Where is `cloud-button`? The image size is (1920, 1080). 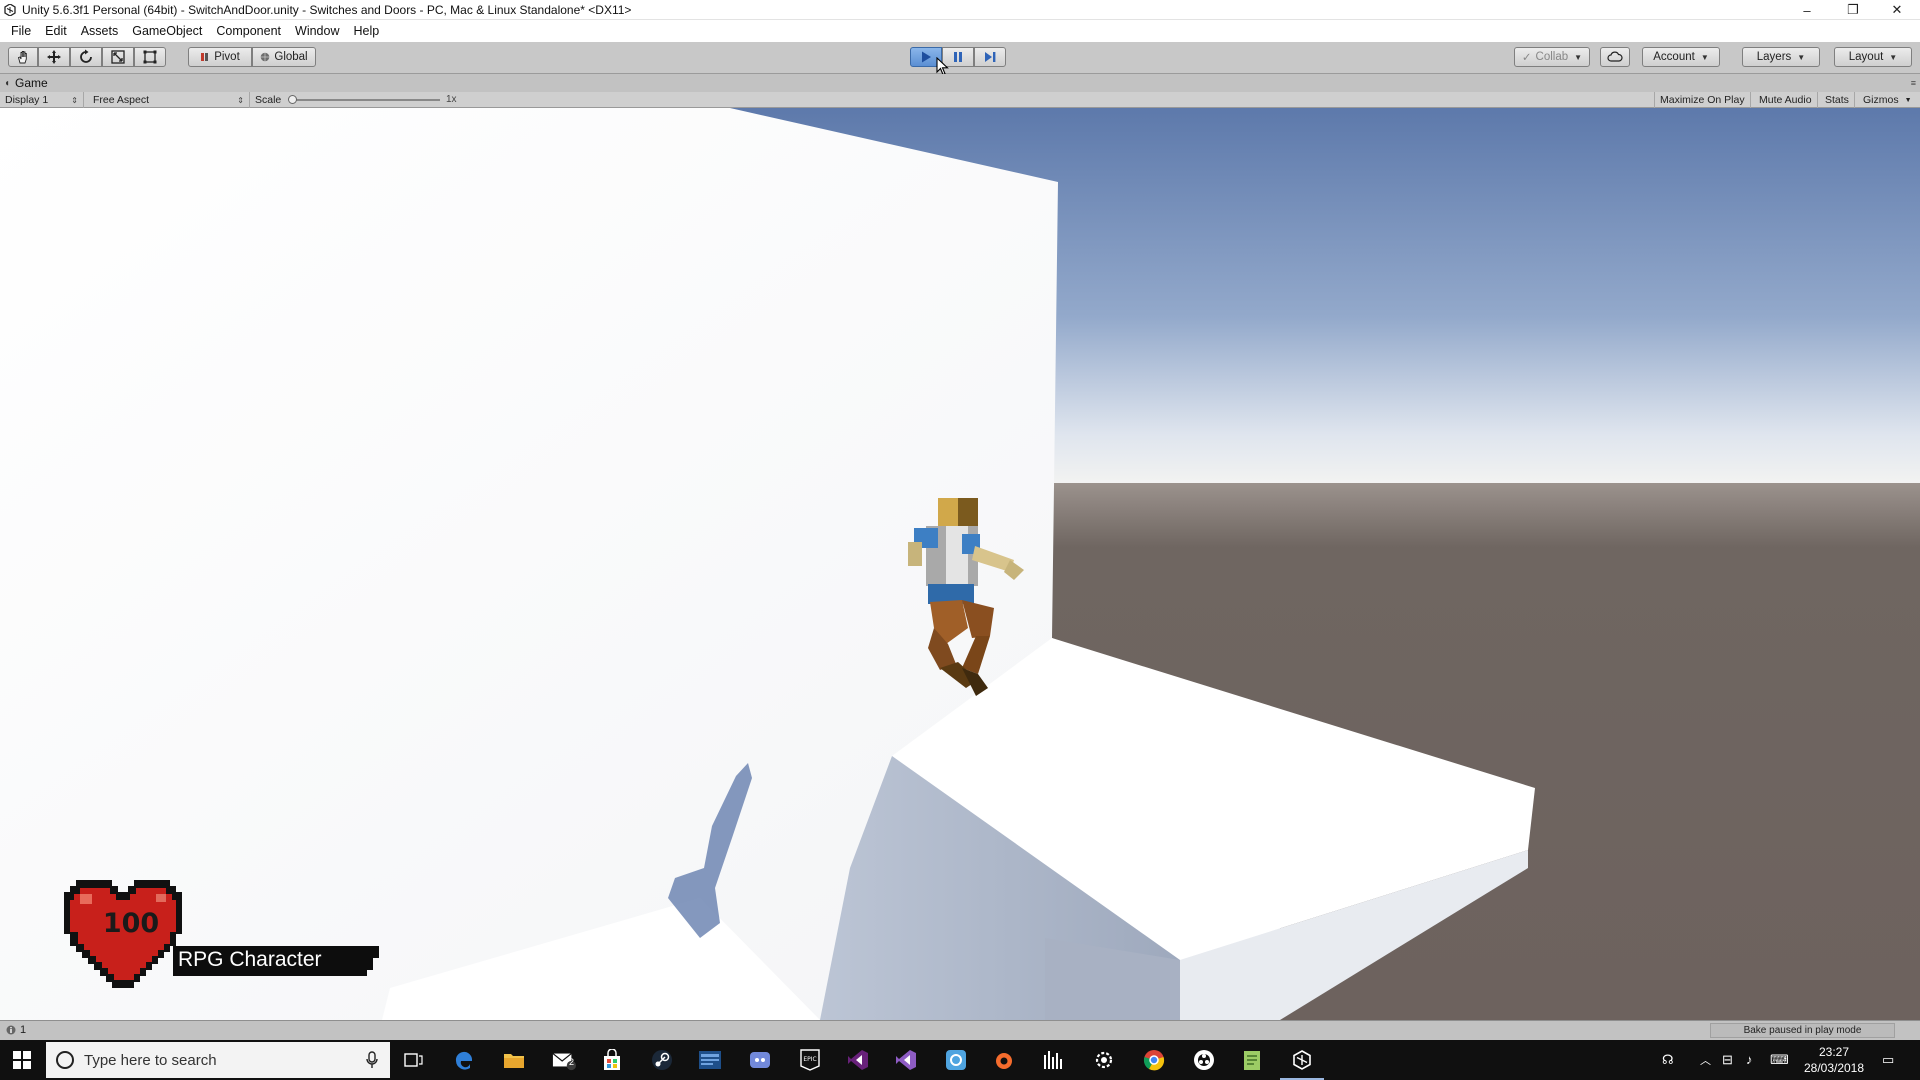 cloud-button is located at coordinates (1615, 57).